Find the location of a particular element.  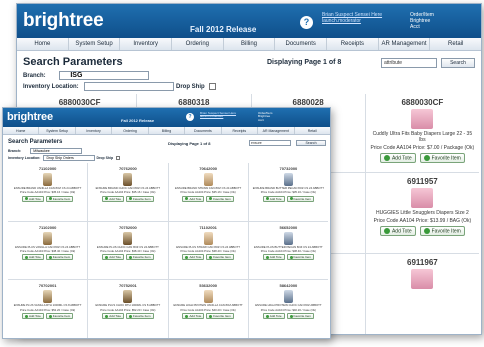

search-input: attribute is located at coordinates (409, 63).